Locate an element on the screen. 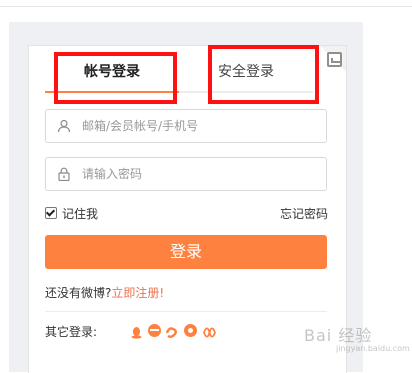 The image size is (412, 373). unionpay-icon is located at coordinates (209, 331).